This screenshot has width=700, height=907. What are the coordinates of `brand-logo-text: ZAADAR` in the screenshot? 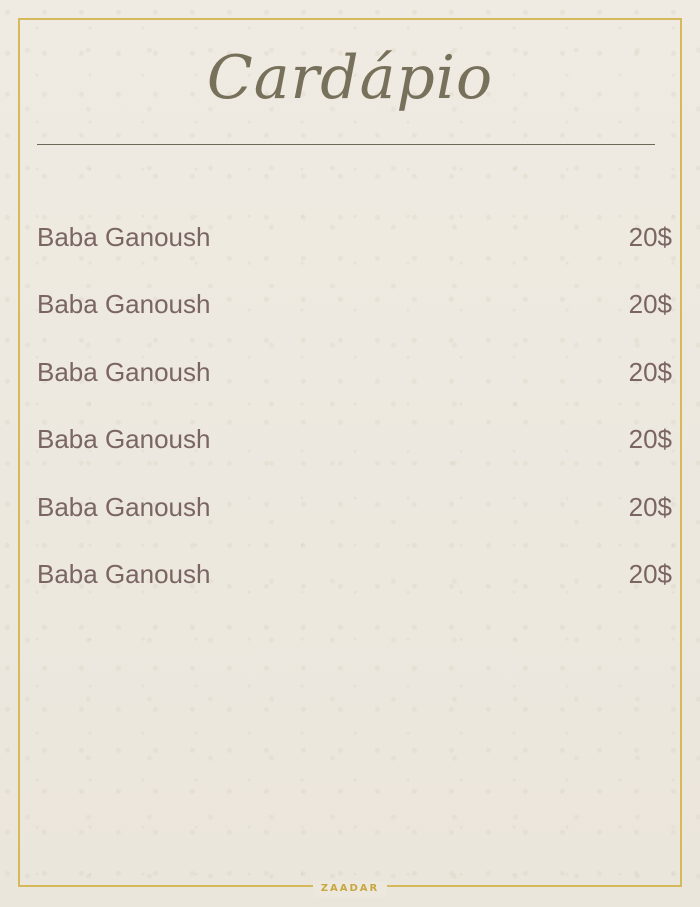 It's located at (350, 889).